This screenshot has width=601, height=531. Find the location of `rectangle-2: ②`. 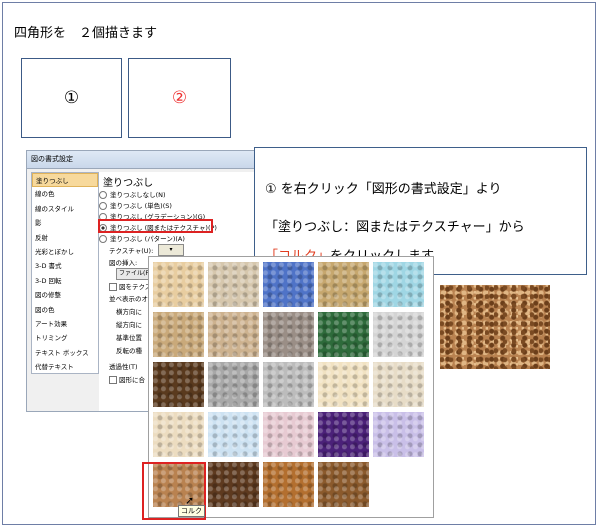

rectangle-2: ② is located at coordinates (179, 98).